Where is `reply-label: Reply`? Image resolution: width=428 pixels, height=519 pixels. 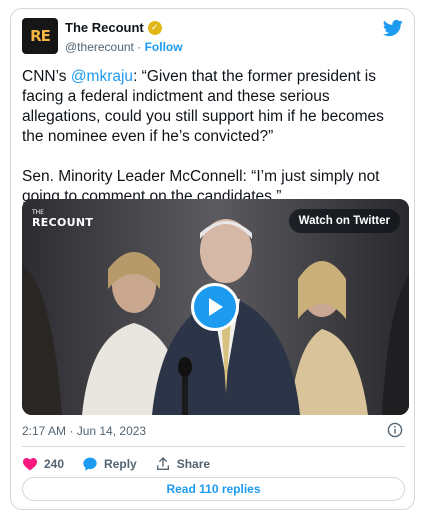
reply-label: Reply is located at coordinates (120, 464).